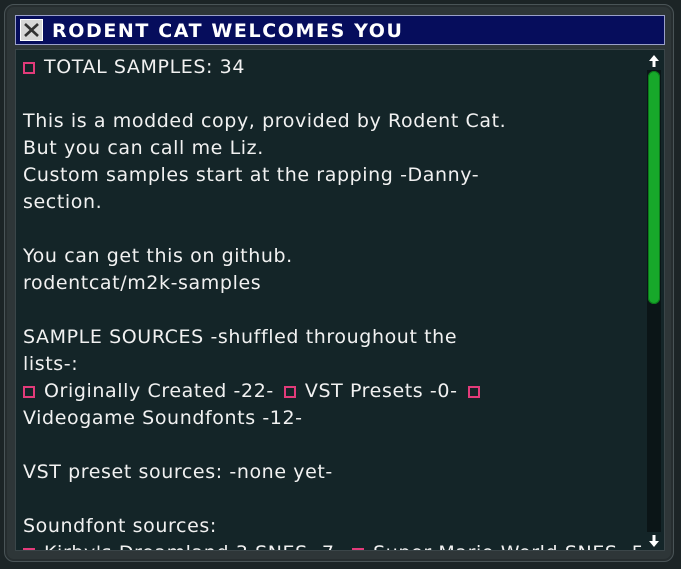 This screenshot has height=569, width=681. I want to click on close-x-icon, so click(31, 30).